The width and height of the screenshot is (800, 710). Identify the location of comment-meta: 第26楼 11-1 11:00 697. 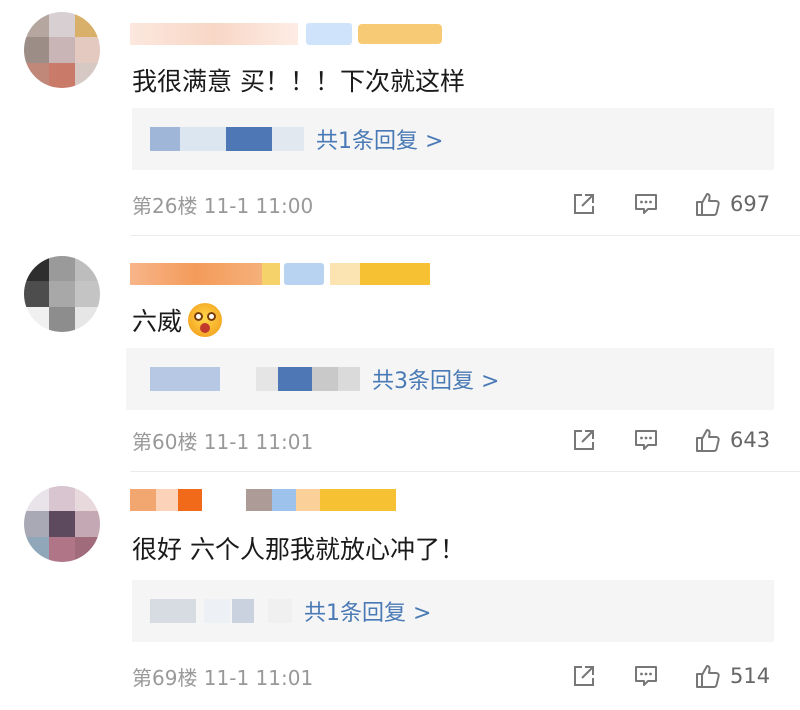
(453, 204).